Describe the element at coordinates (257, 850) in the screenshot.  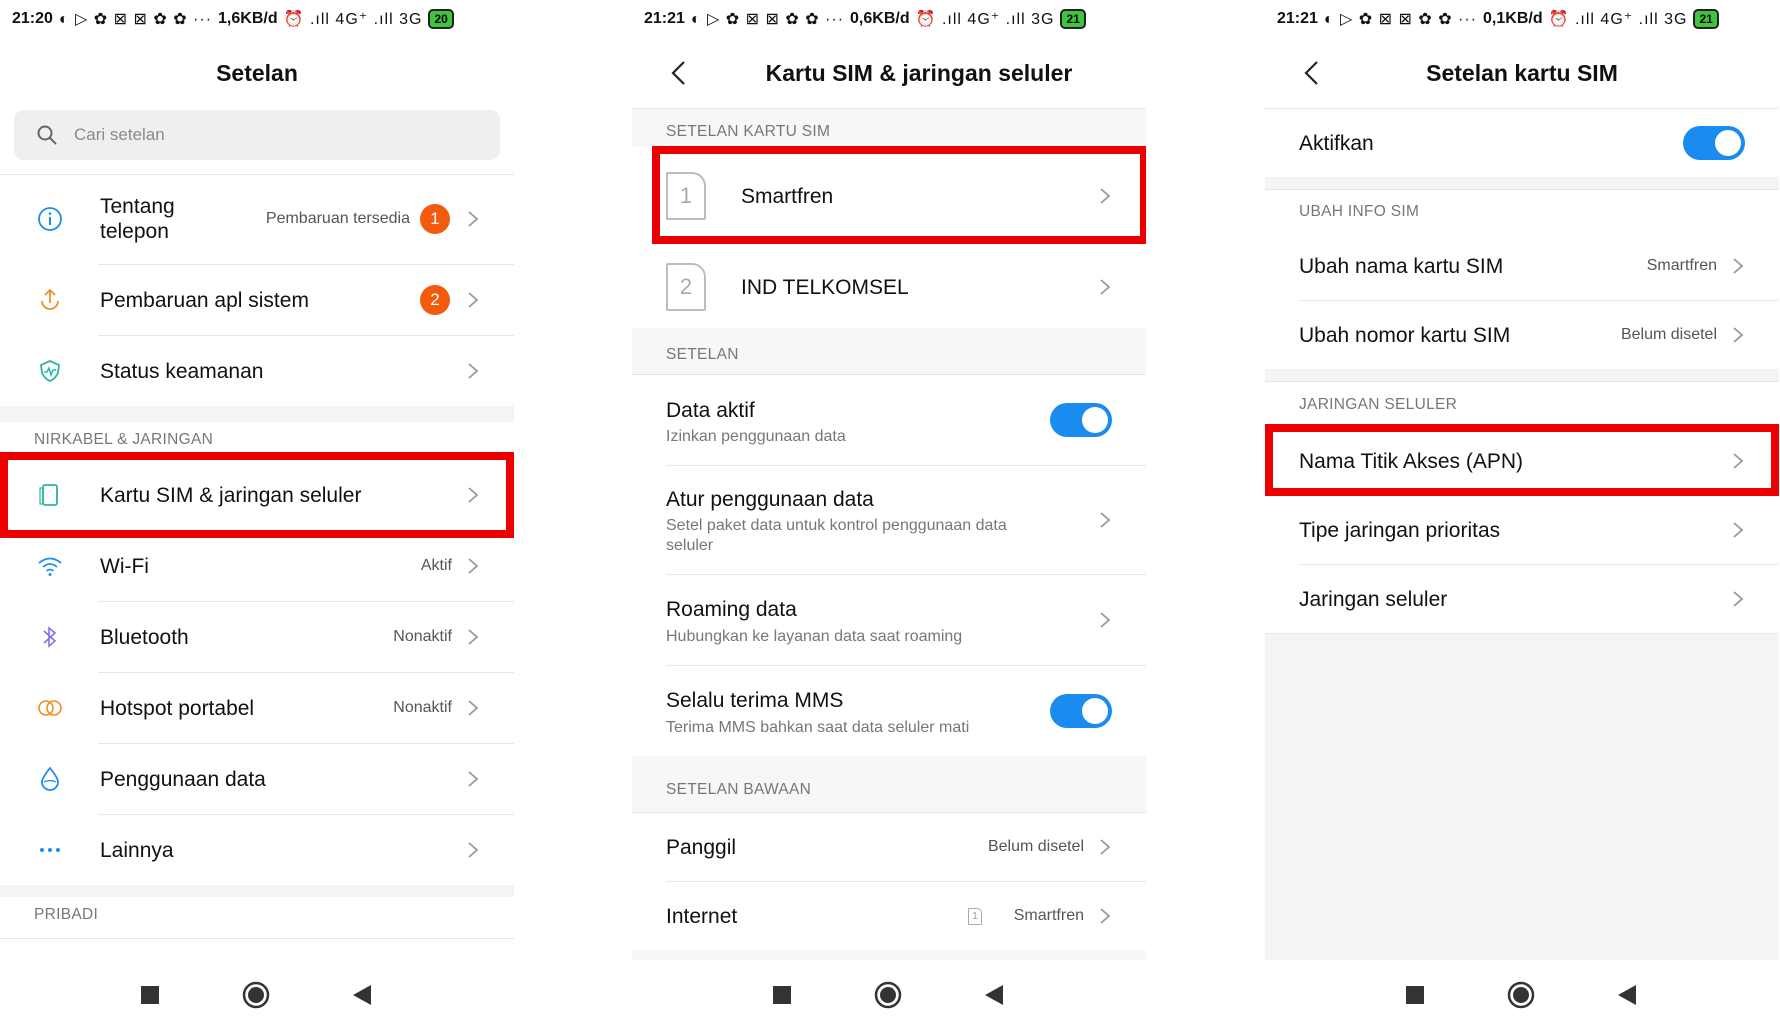
I see `settings-item-more: Lainnya` at that location.